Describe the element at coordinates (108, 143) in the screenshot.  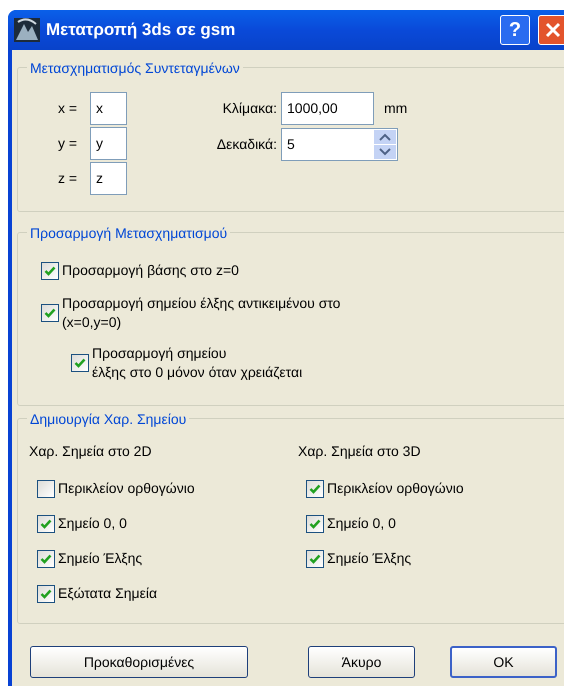
I see `input-field: y` at that location.